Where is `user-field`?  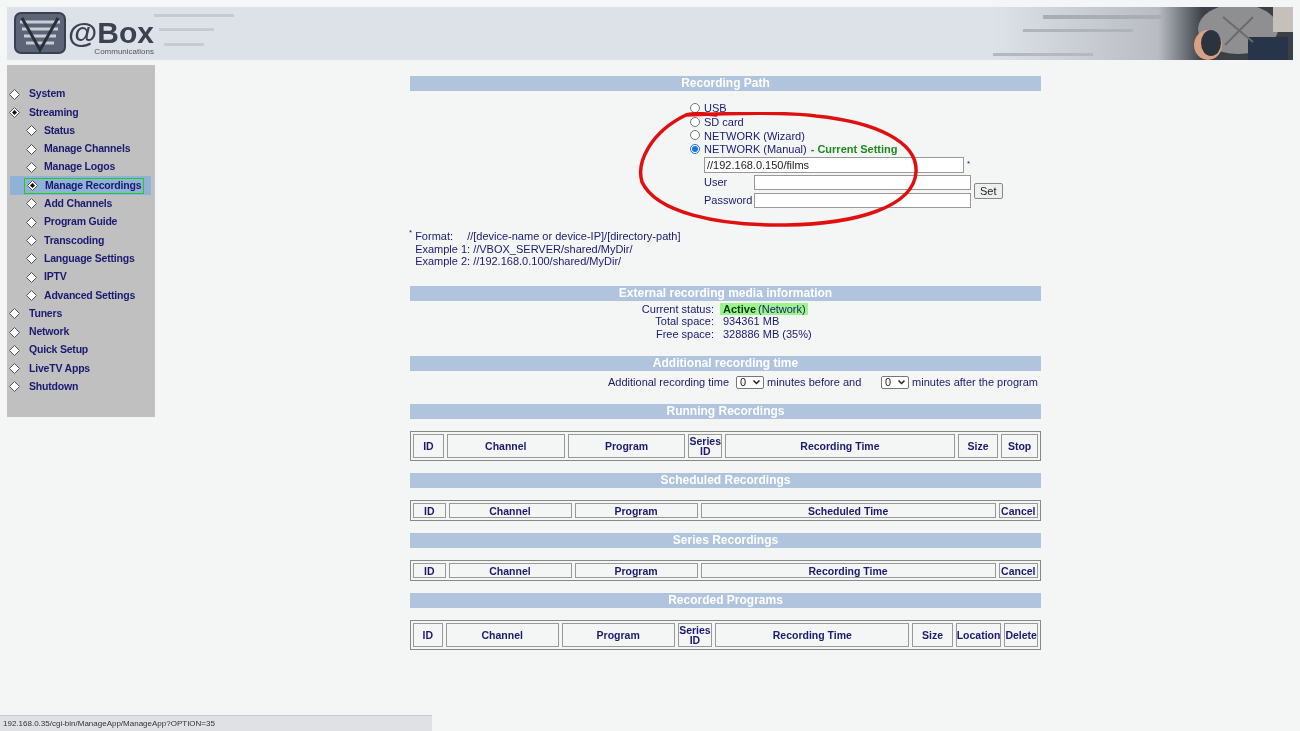
user-field is located at coordinates (862, 182).